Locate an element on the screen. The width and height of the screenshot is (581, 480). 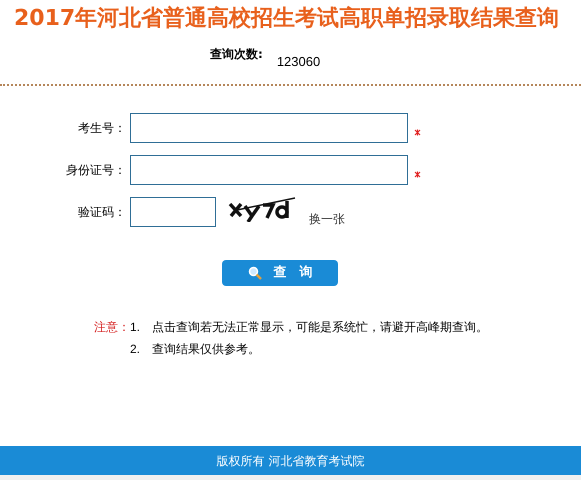
list-number: 1. is located at coordinates (136, 327).